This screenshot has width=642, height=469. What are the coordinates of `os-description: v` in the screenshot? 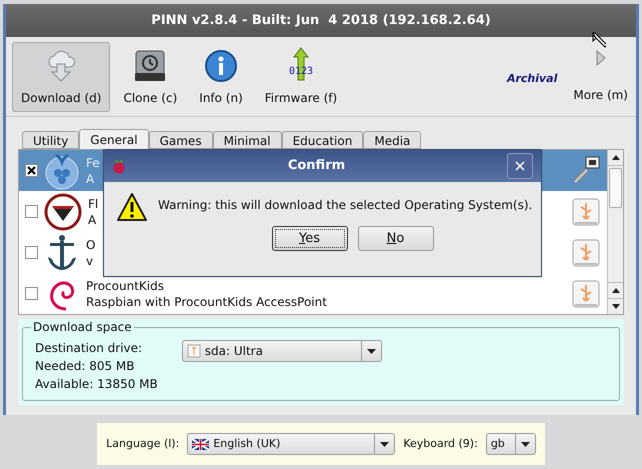 It's located at (90, 260).